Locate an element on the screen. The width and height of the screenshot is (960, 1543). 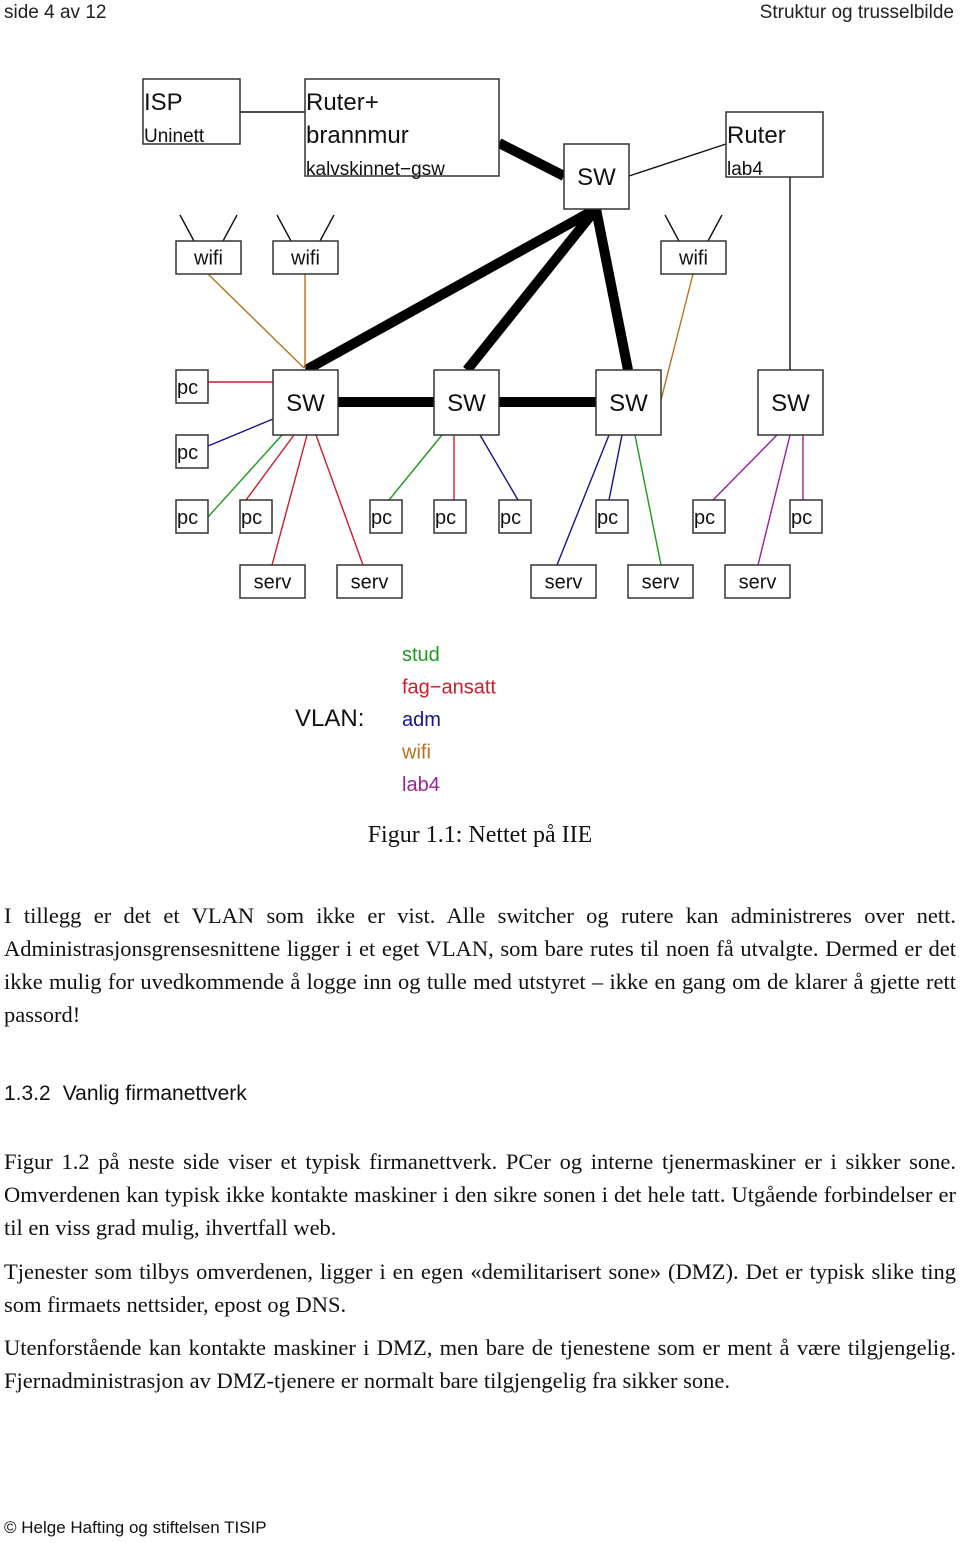
section-title: Vanlig firmanettverk is located at coordinates (154, 1093).